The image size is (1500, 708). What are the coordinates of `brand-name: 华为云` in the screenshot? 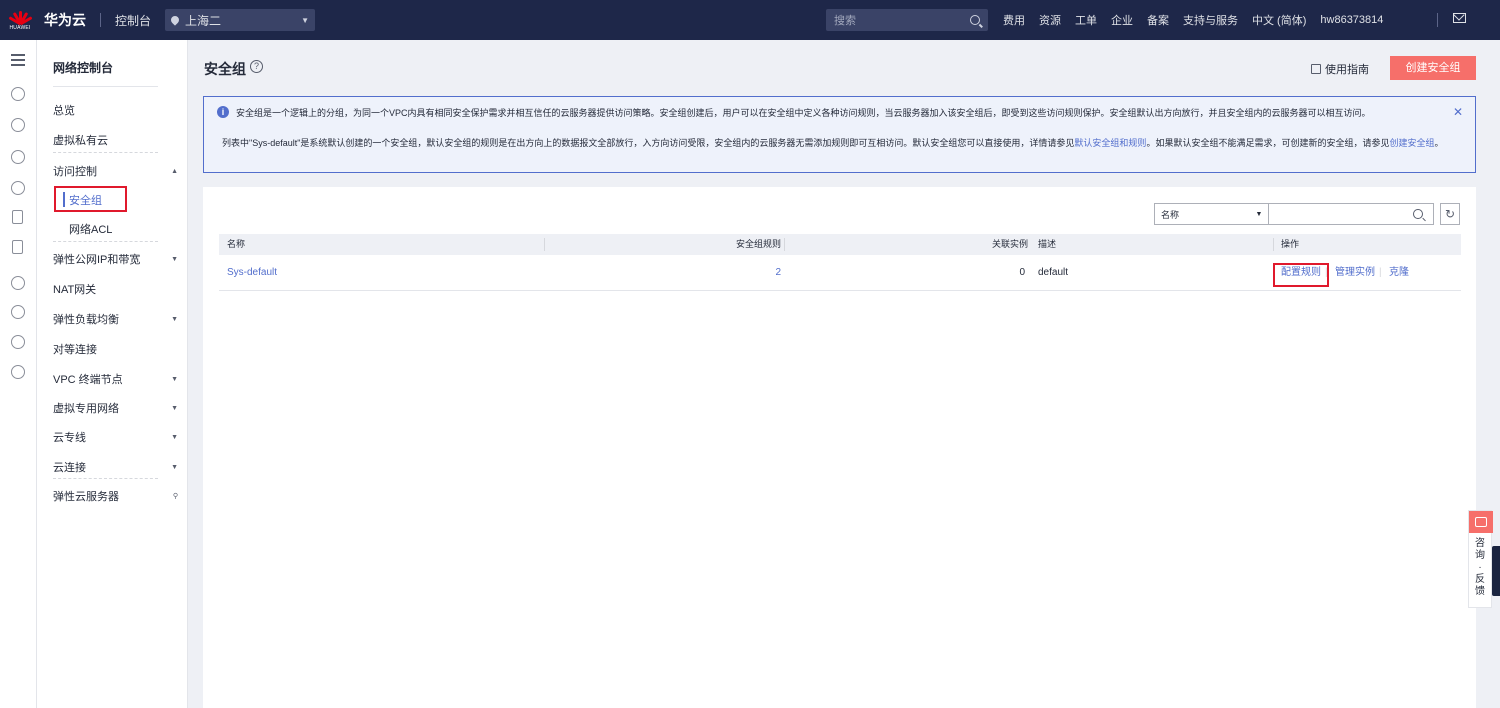 It's located at (65, 20).